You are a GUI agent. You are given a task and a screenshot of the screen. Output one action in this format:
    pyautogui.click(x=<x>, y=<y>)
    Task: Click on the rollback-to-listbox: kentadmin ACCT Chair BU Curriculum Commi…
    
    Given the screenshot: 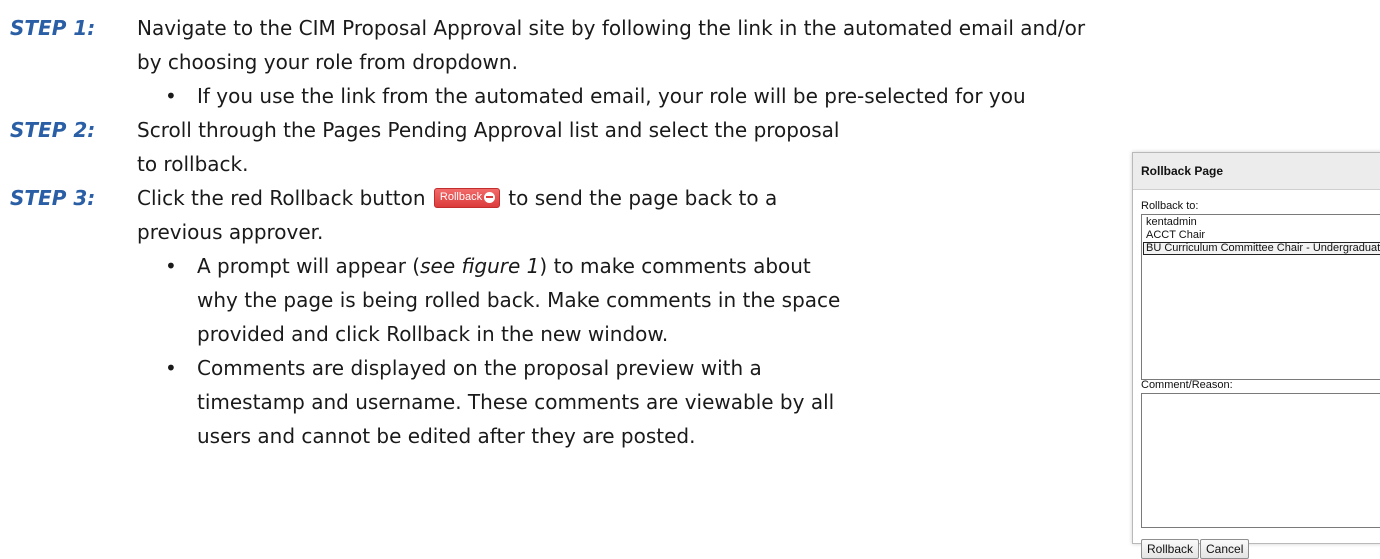 What is the action you would take?
    pyautogui.click(x=1260, y=297)
    